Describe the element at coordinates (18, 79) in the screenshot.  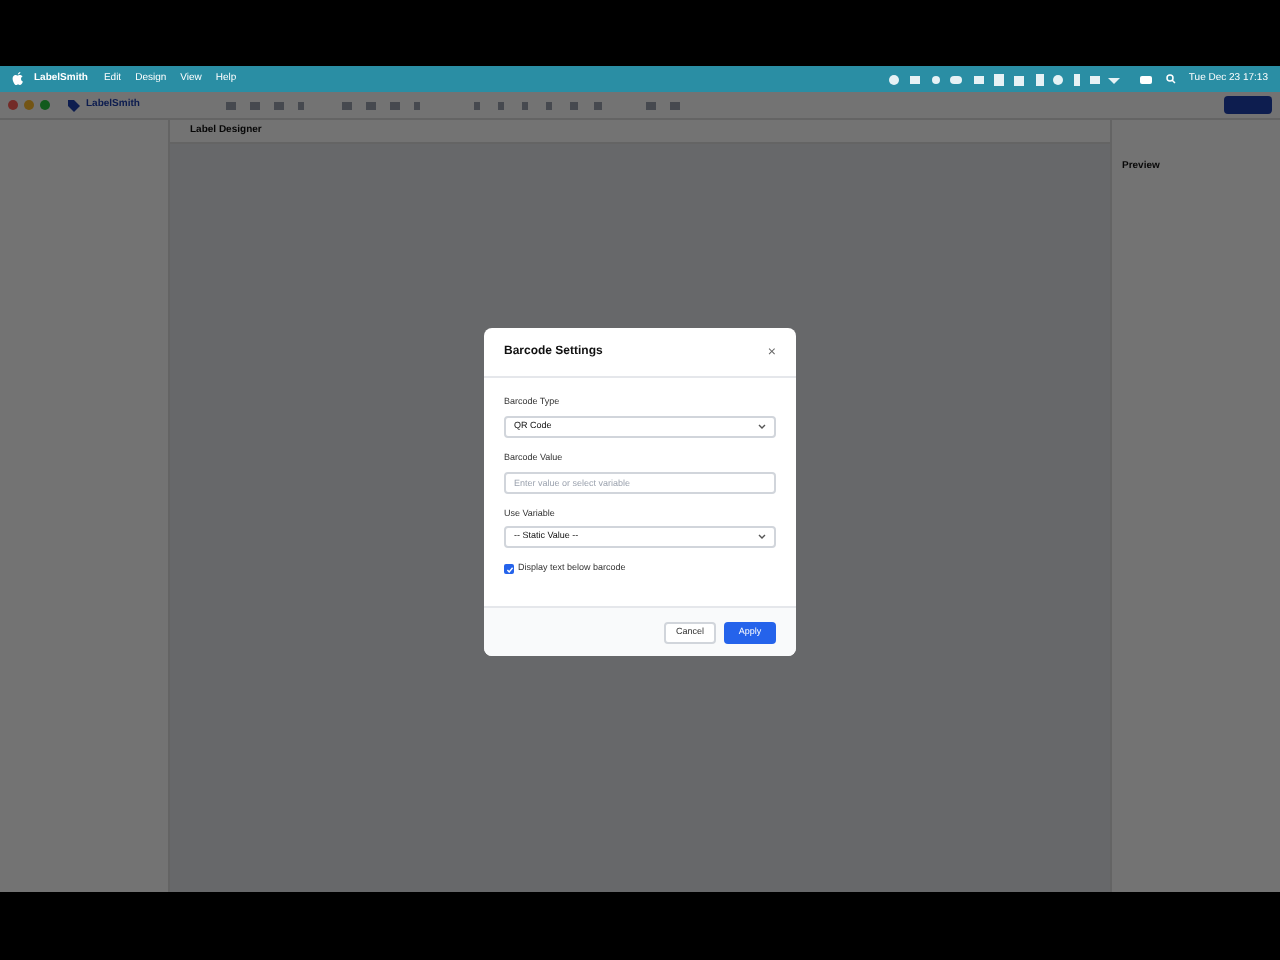
I see `apple-logo-icon` at that location.